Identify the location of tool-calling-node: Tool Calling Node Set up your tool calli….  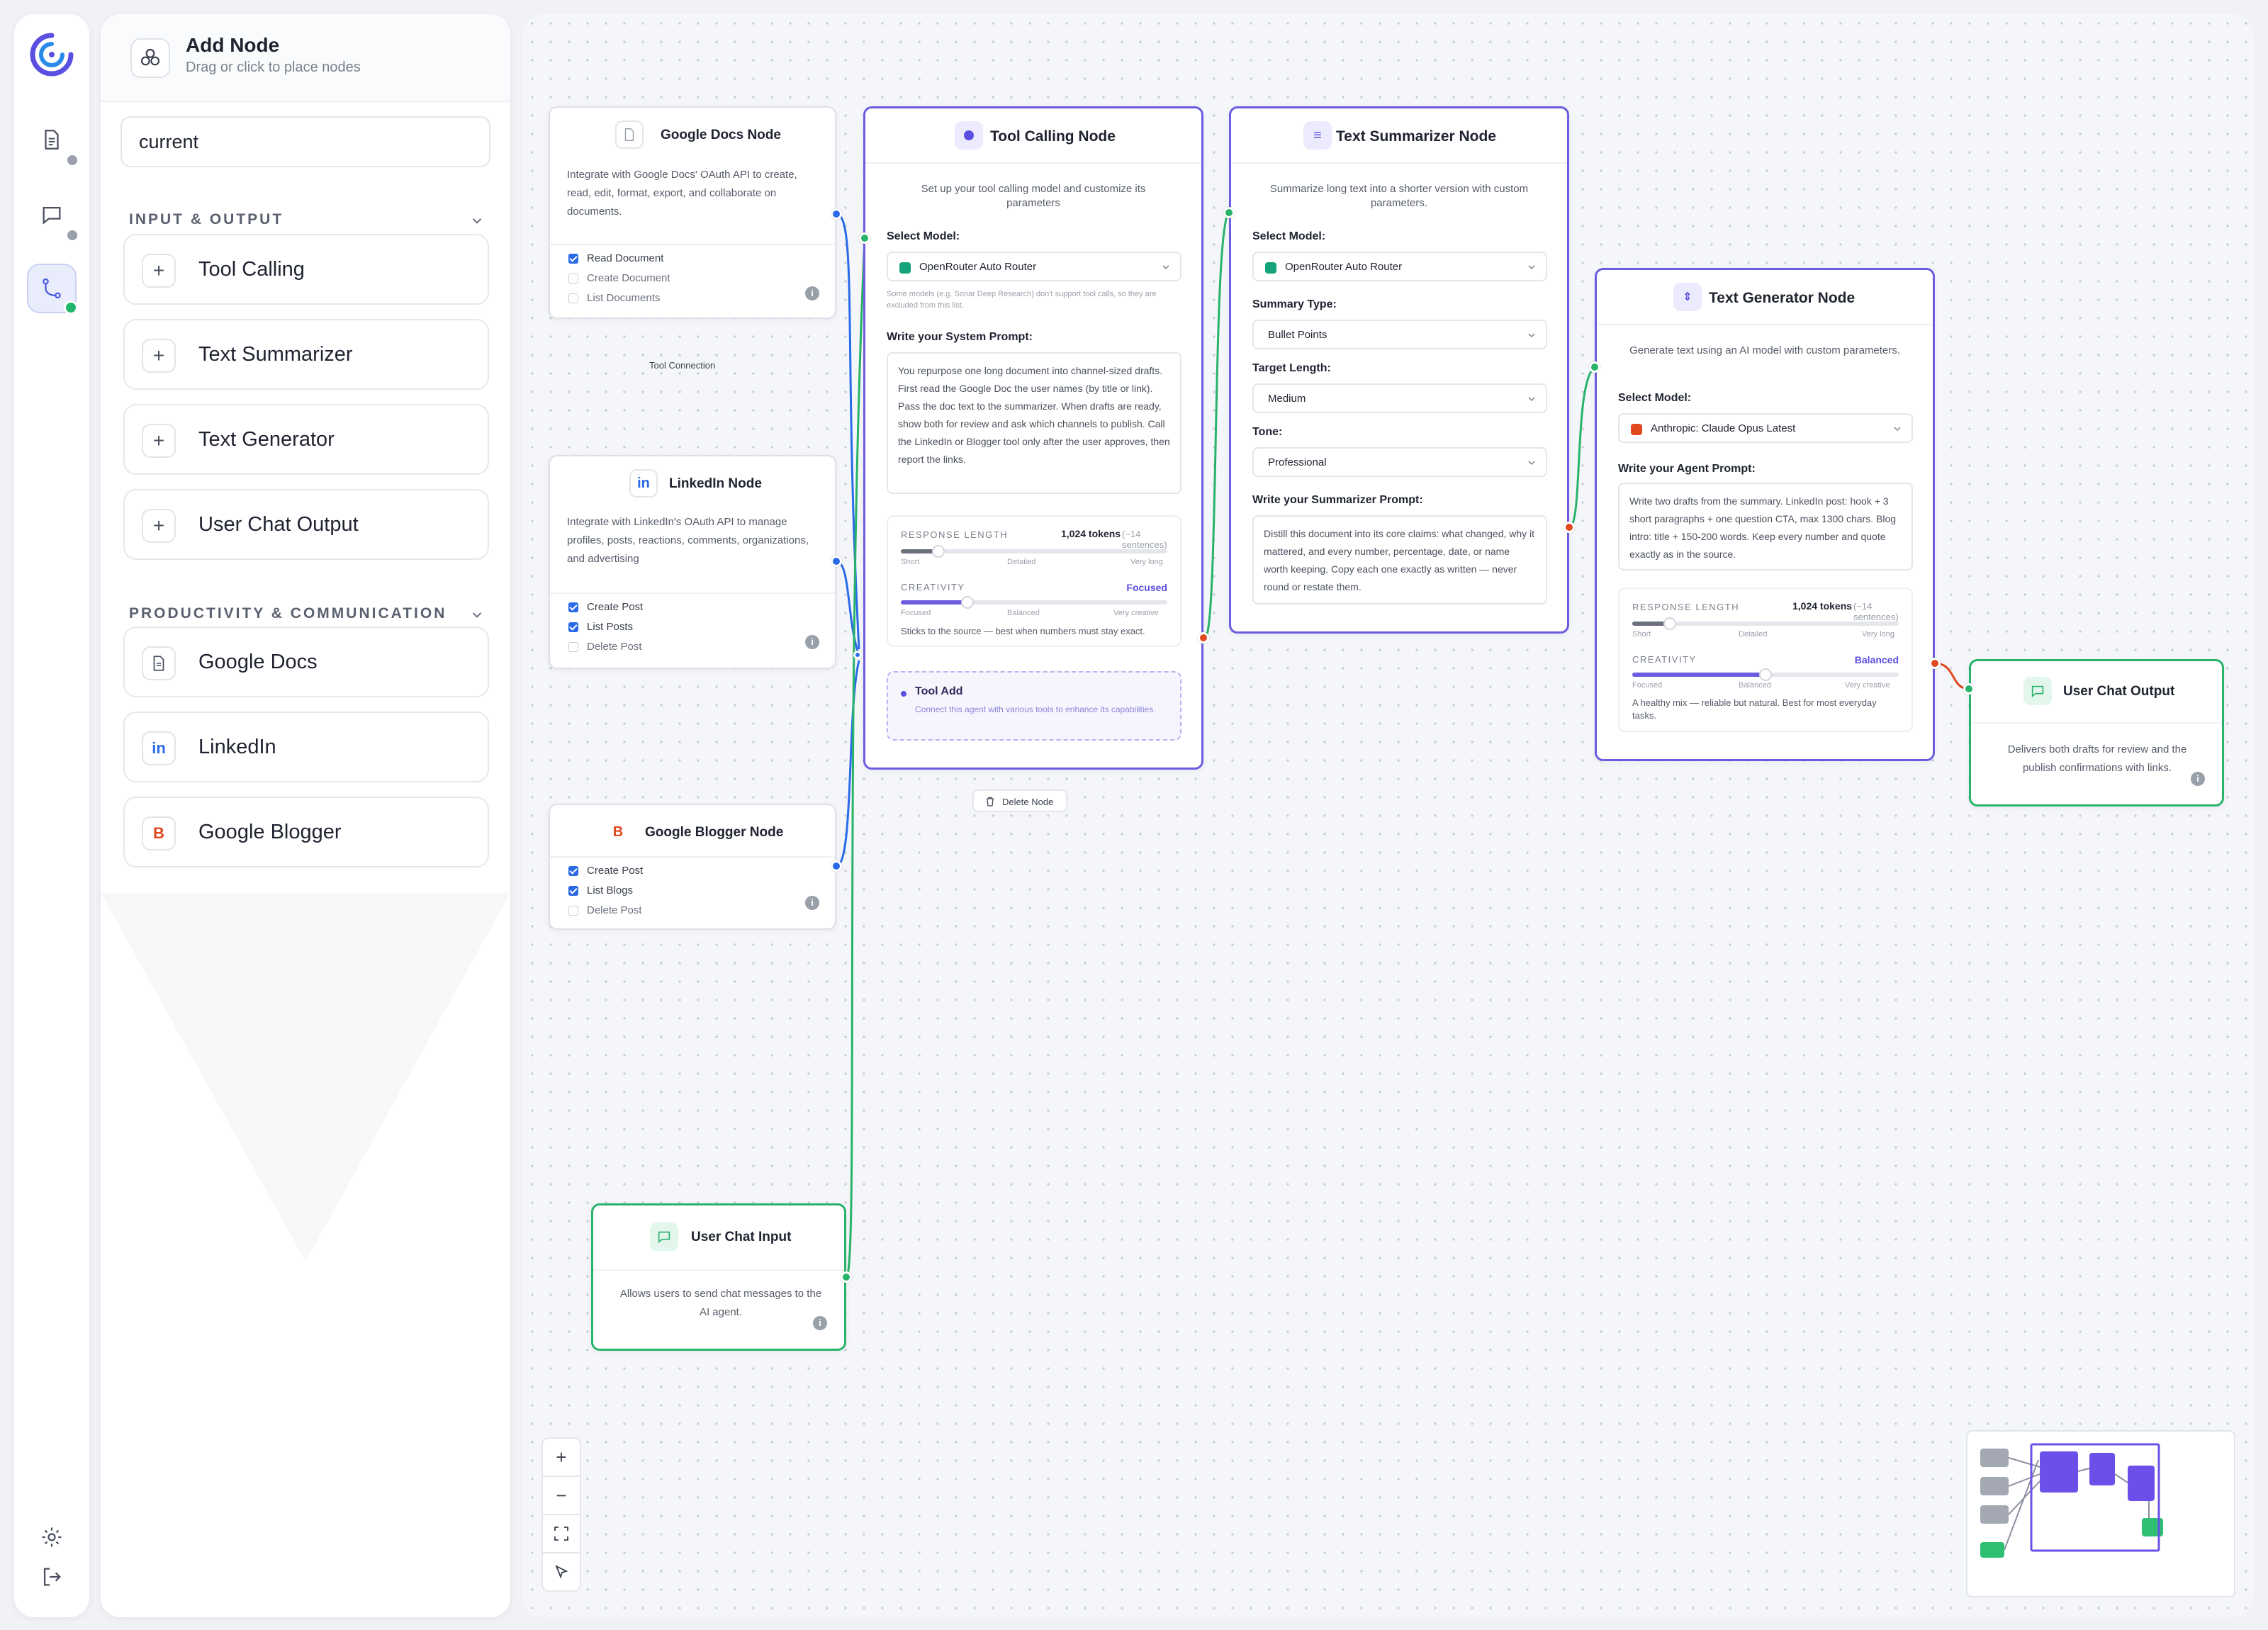
(1033, 438).